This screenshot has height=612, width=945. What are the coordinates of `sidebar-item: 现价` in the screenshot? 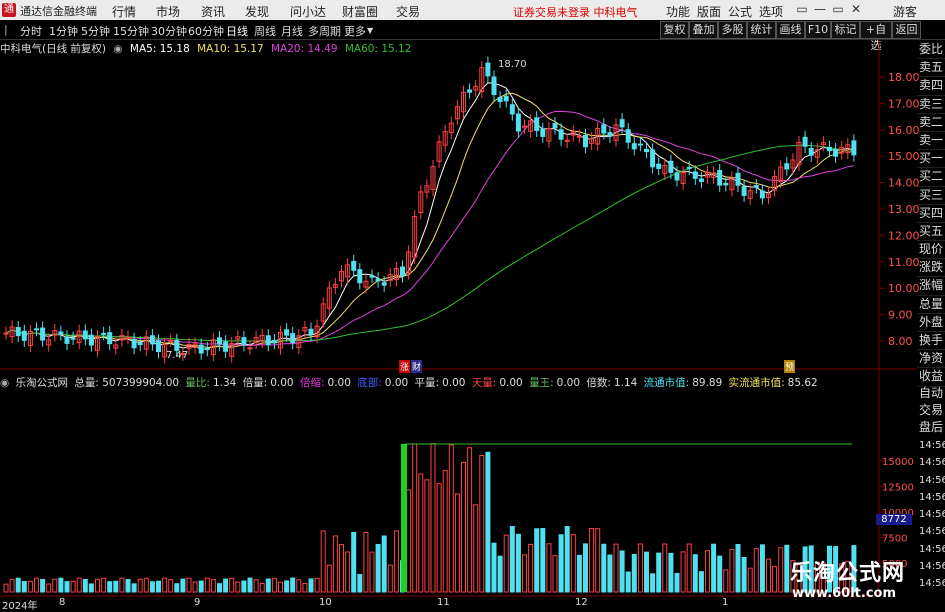 It's located at (931, 250).